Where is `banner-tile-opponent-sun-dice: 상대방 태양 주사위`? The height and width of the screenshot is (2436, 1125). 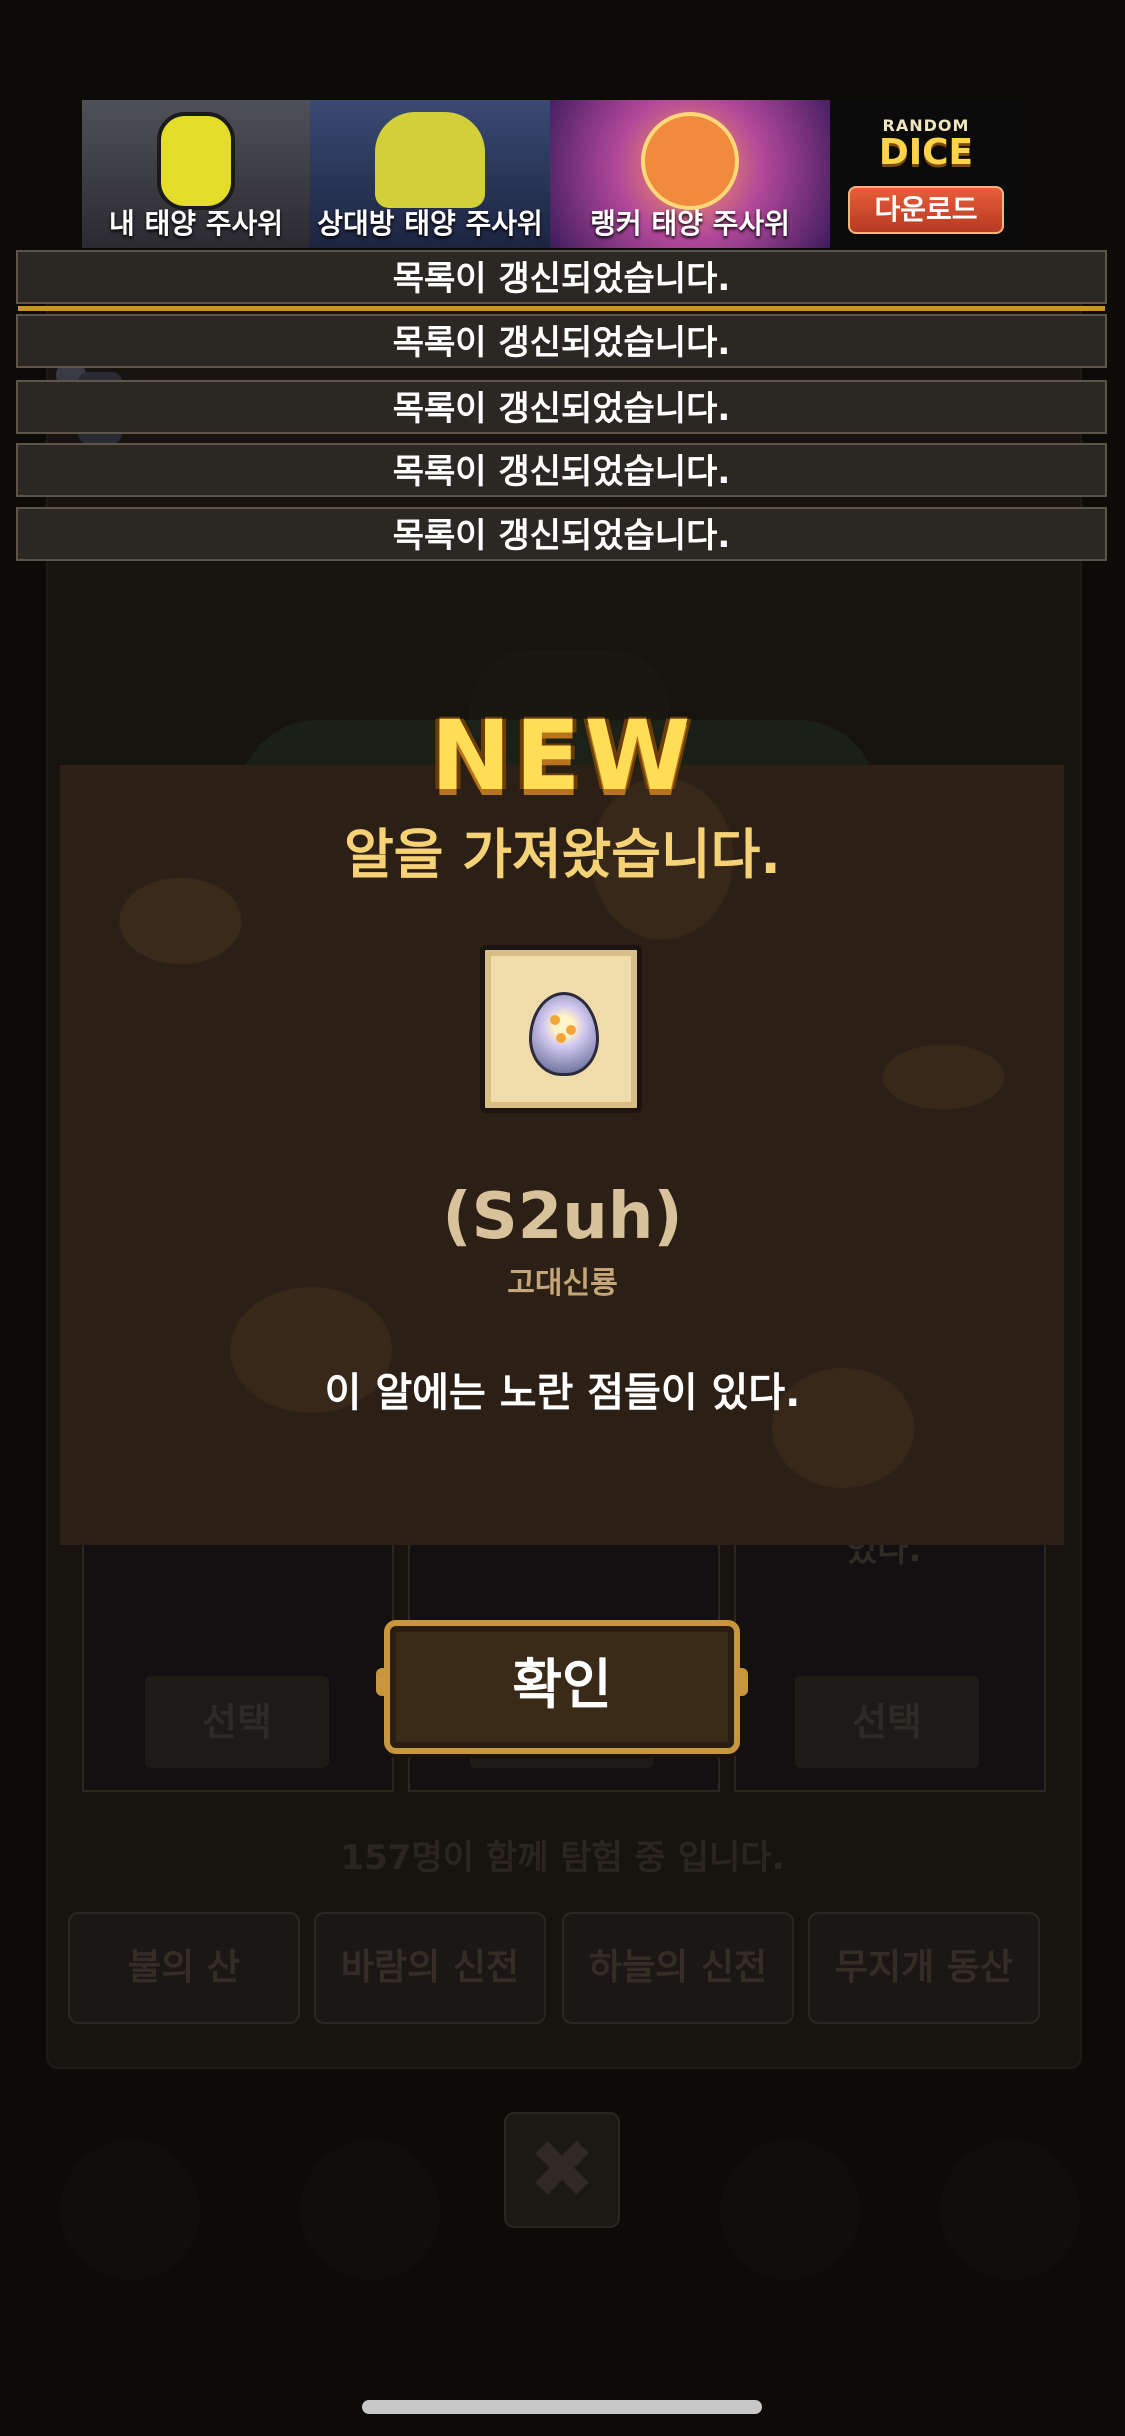 banner-tile-opponent-sun-dice: 상대방 태양 주사위 is located at coordinates (430, 174).